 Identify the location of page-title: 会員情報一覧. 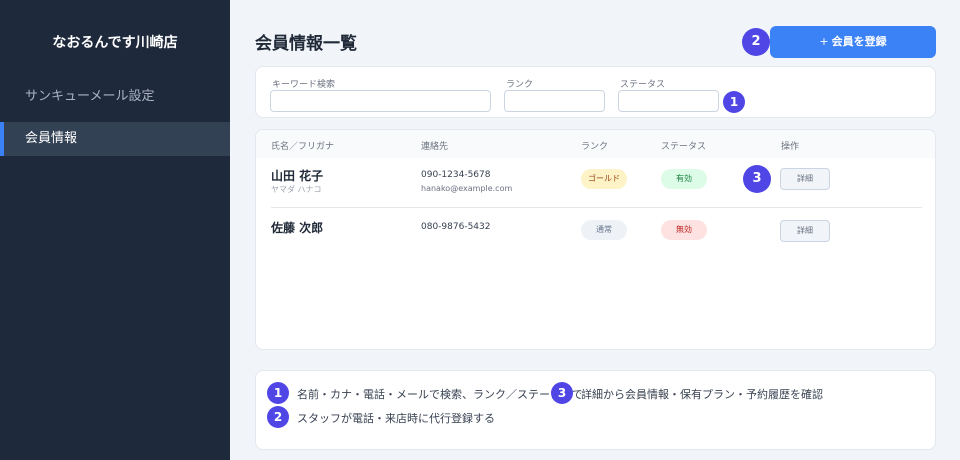
(306, 44).